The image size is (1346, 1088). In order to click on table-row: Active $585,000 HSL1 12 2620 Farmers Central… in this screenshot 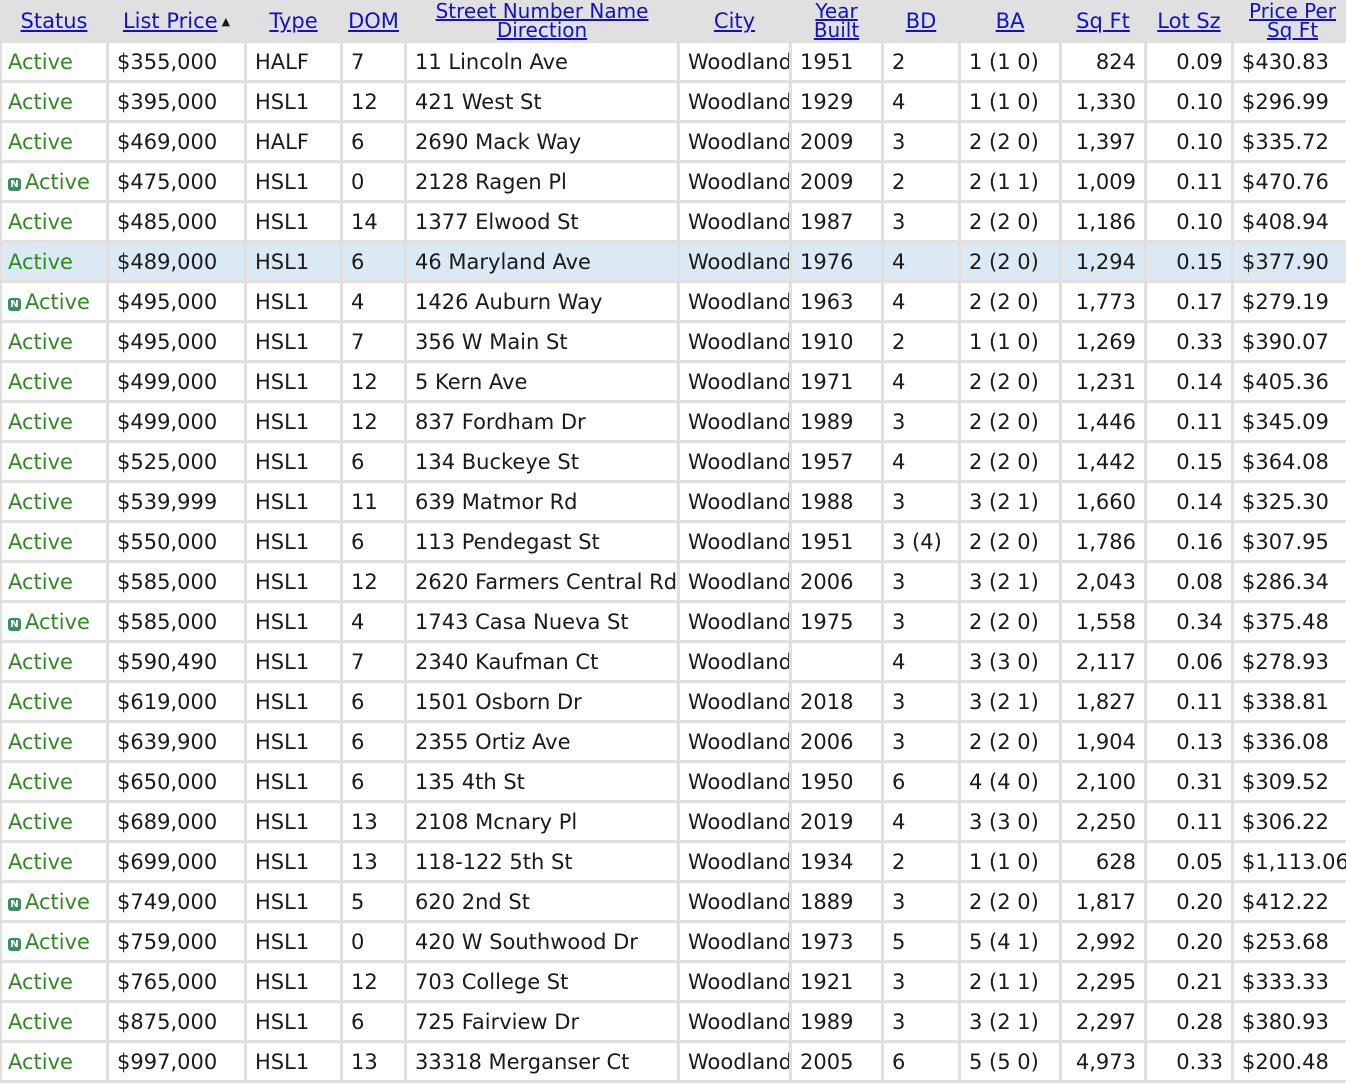, I will do `click(674, 581)`.